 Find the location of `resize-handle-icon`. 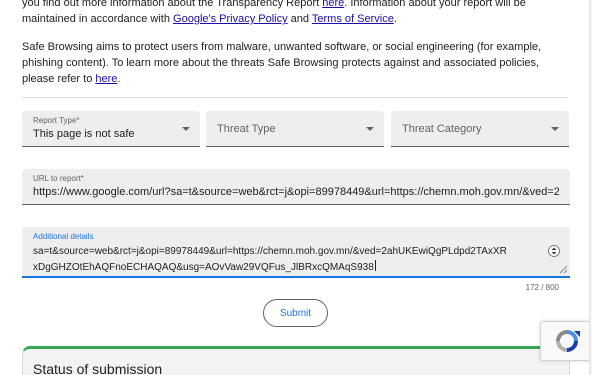

resize-handle-icon is located at coordinates (563, 269).